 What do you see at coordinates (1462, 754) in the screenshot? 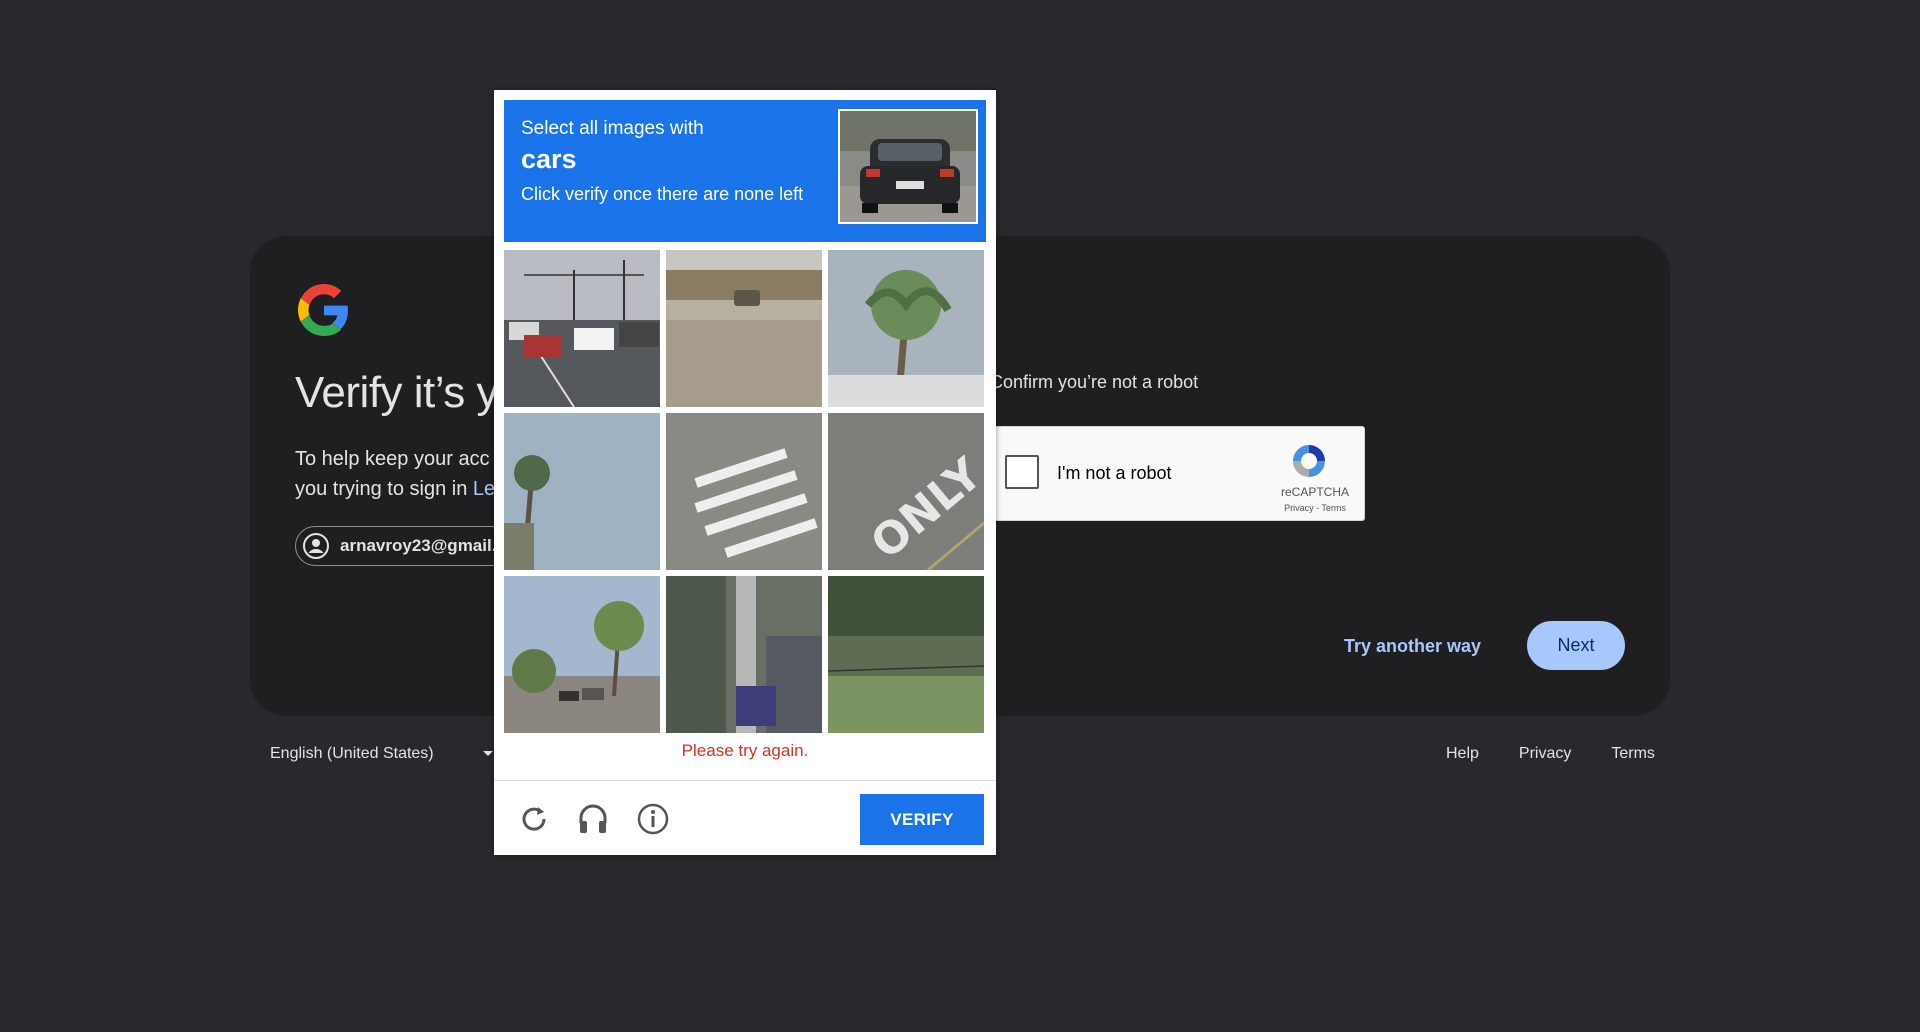
I see `help-link: Help` at bounding box center [1462, 754].